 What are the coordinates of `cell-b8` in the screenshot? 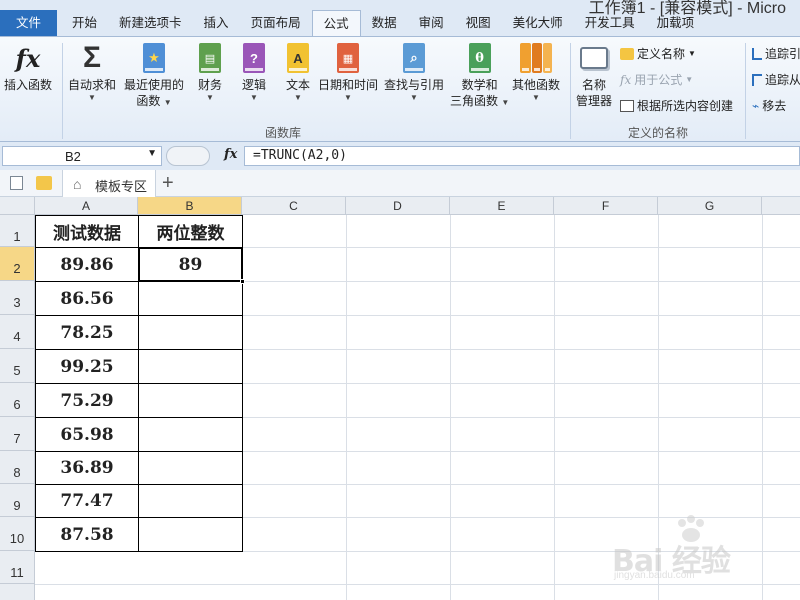 It's located at (190, 468).